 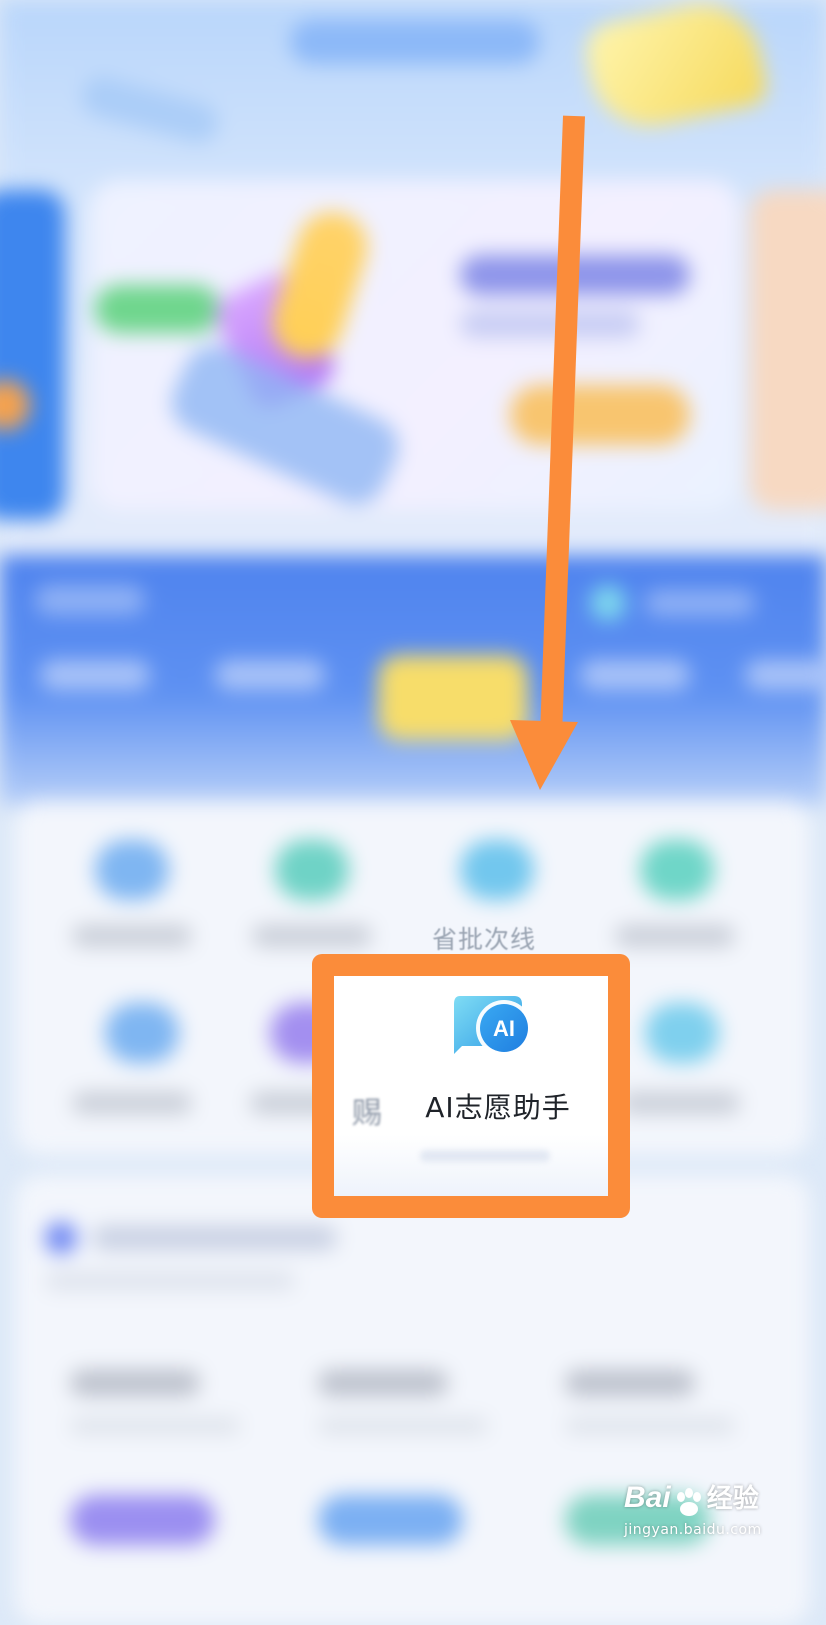 I want to click on recommend-icon, so click(x=61, y=1238).